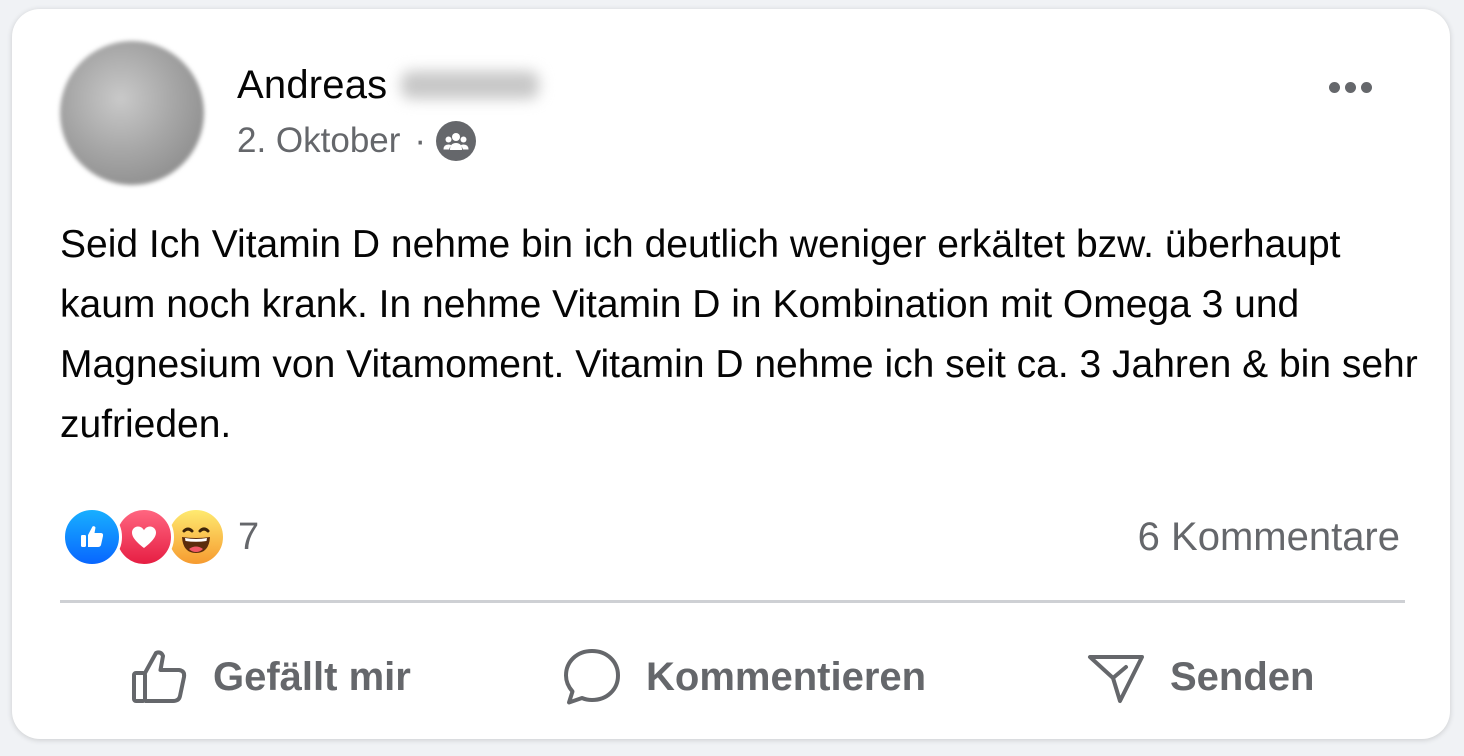 Image resolution: width=1464 pixels, height=756 pixels. I want to click on more-options-icon, so click(1350, 87).